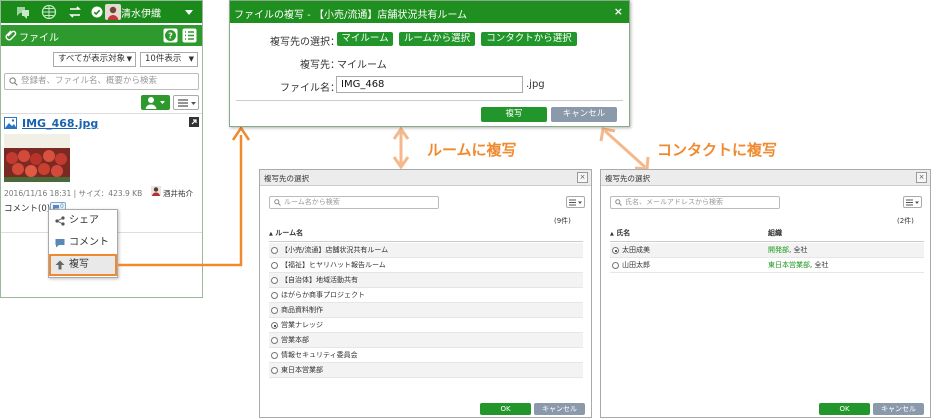 The height and width of the screenshot is (420, 932). Describe the element at coordinates (437, 39) in the screenshot. I see `select-from-room-button: ルームから選択` at that location.